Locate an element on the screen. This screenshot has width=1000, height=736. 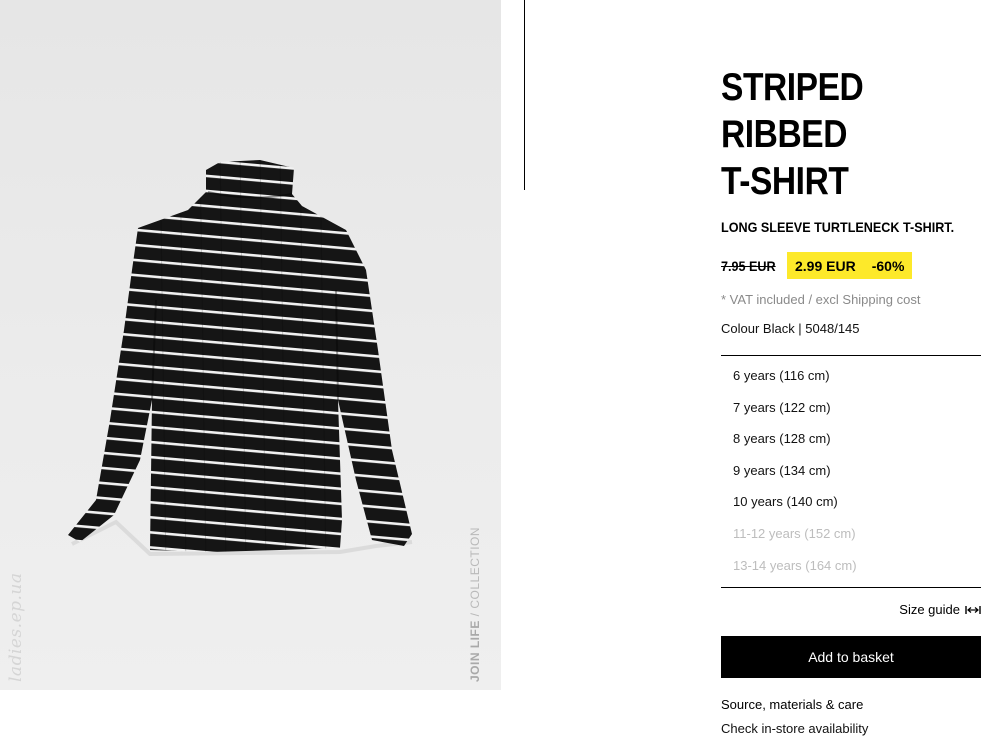
size-guide-link: Size guide is located at coordinates (851, 609).